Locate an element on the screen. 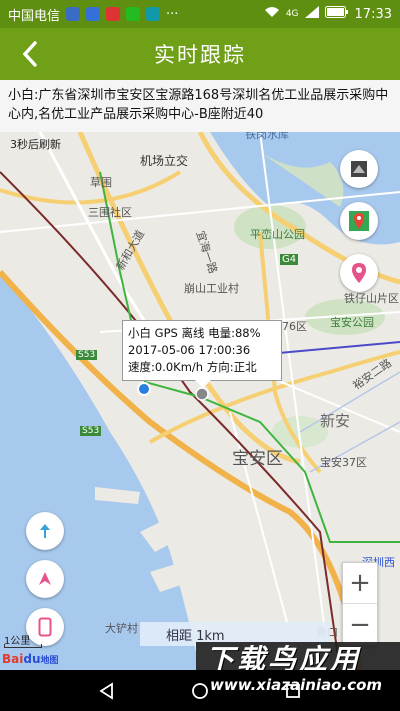  map-label: 宝安区 is located at coordinates (257, 459).